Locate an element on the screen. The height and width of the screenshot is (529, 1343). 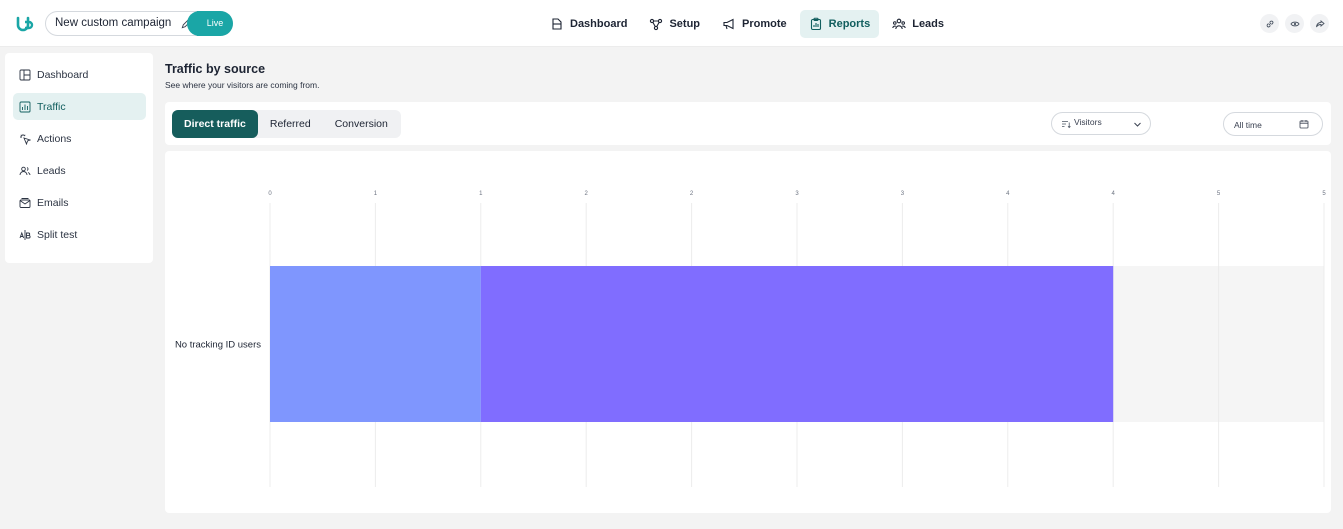
calendar-icon is located at coordinates (1304, 124).